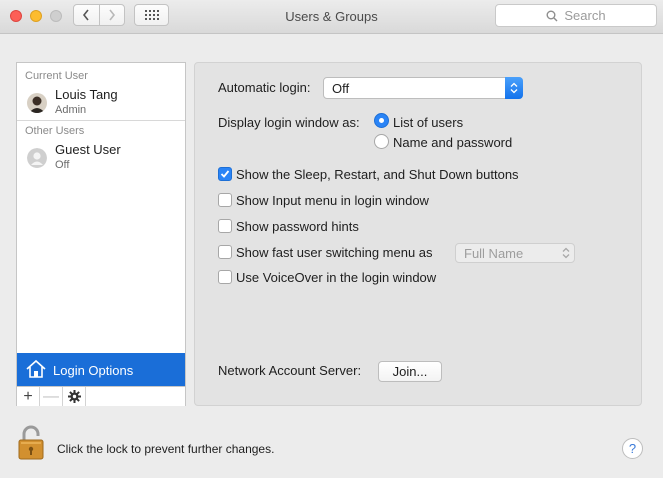 The height and width of the screenshot is (478, 663). Describe the element at coordinates (101, 396) in the screenshot. I see `list-toolbar: + —` at that location.